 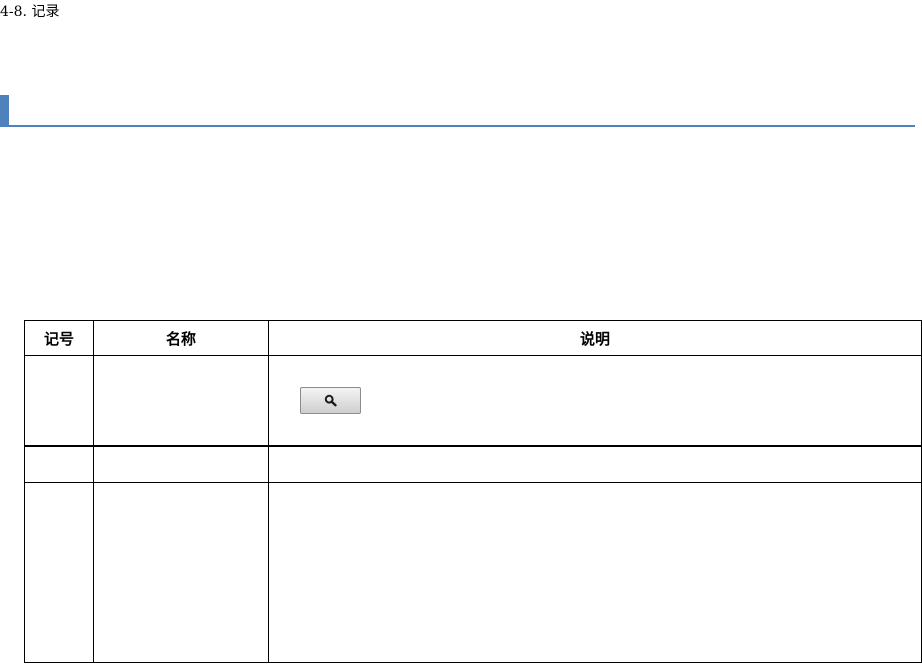 What do you see at coordinates (4, 110) in the screenshot?
I see `heading-accent` at bounding box center [4, 110].